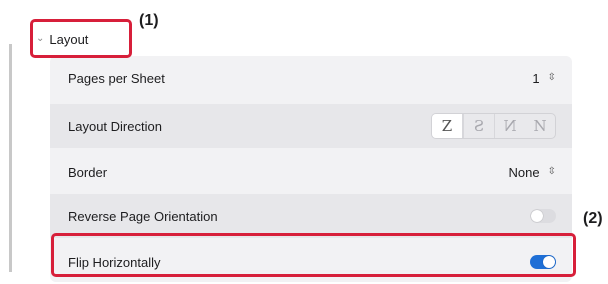  What do you see at coordinates (311, 78) in the screenshot?
I see `pages-per-sheet-row: Pages per Sheet 1 ⇳` at bounding box center [311, 78].